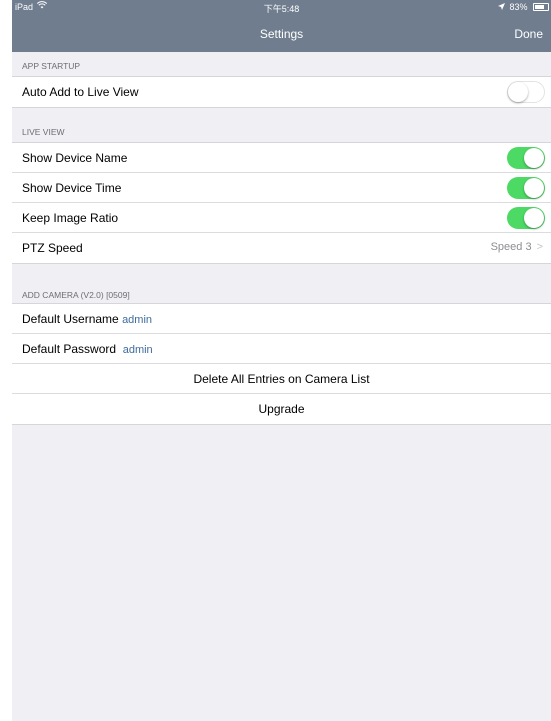  Describe the element at coordinates (526, 218) in the screenshot. I see `keep-image-ratio-toggle` at that location.